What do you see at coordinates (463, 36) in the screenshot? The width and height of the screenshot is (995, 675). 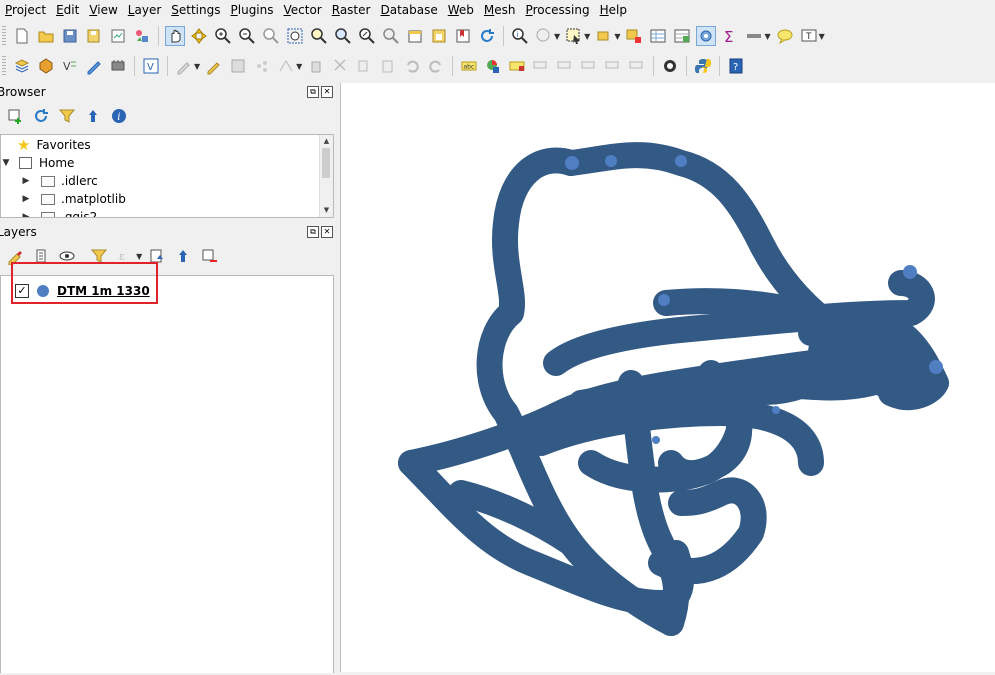 I see `bookmarks-icon` at bounding box center [463, 36].